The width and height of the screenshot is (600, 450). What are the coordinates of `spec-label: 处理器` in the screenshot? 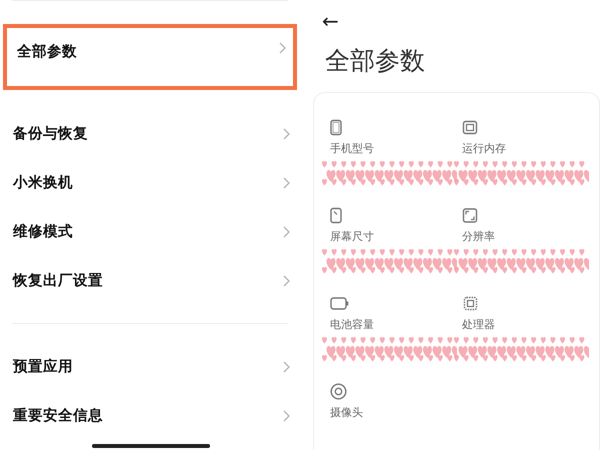 It's located at (478, 324).